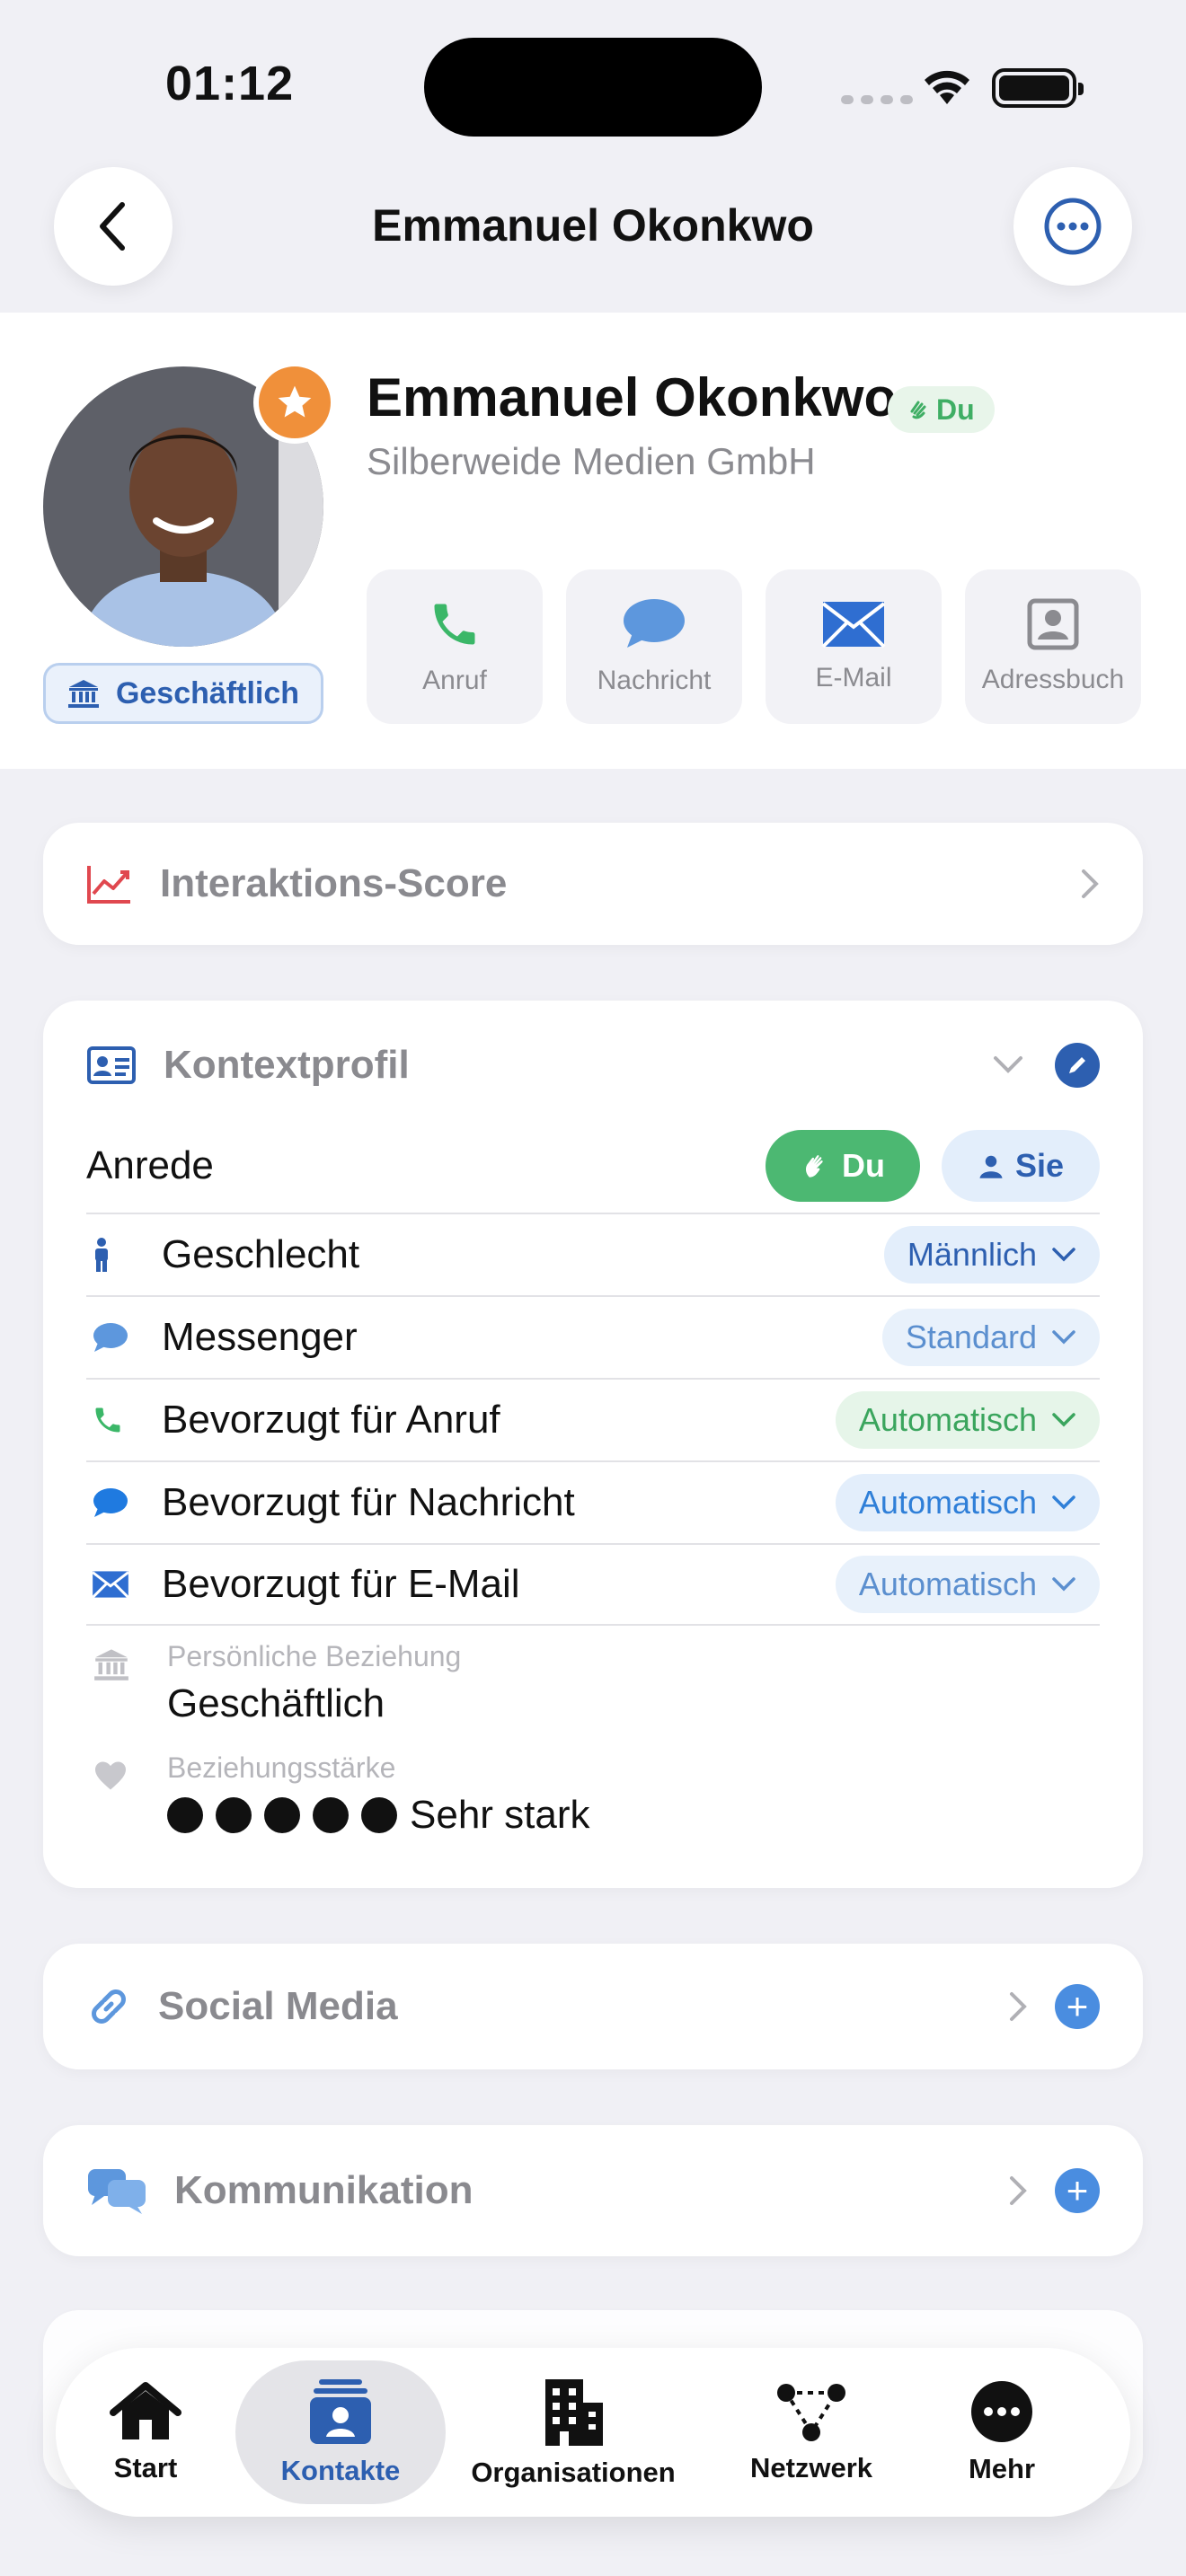 The height and width of the screenshot is (2576, 1186). I want to click on interaction-score-title: Interaktions-Score, so click(334, 883).